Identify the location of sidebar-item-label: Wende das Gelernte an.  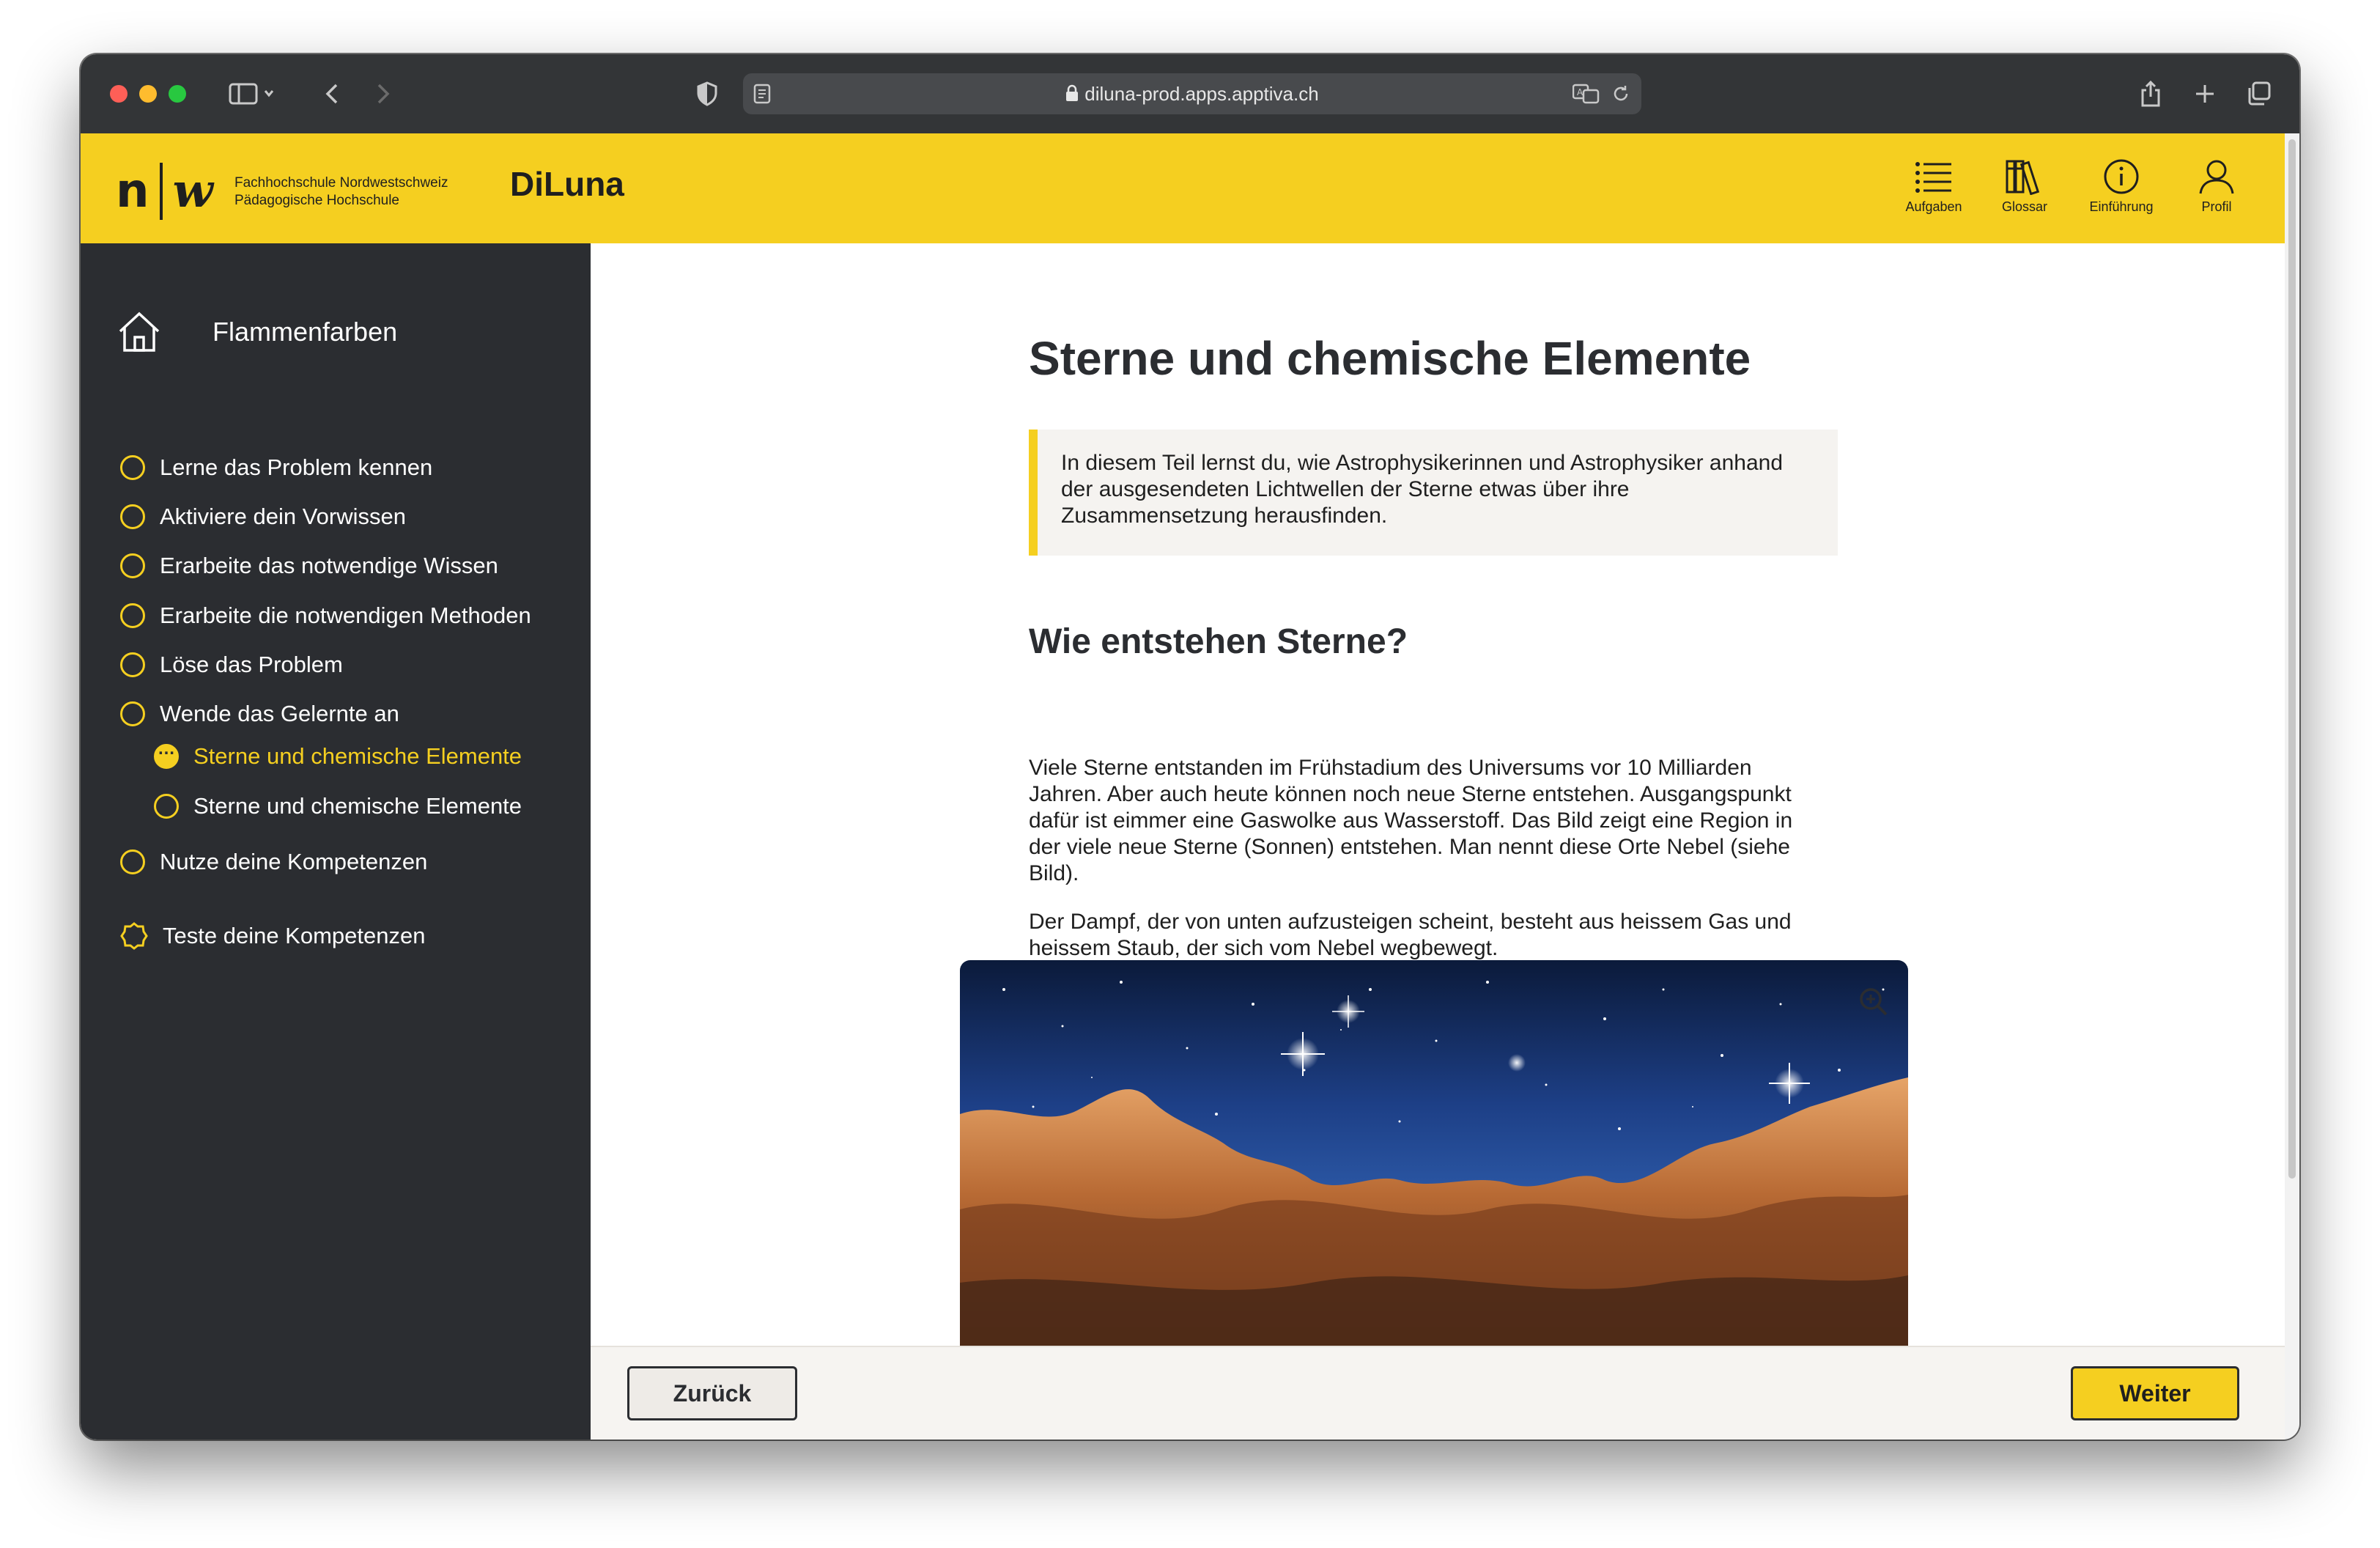
(279, 713).